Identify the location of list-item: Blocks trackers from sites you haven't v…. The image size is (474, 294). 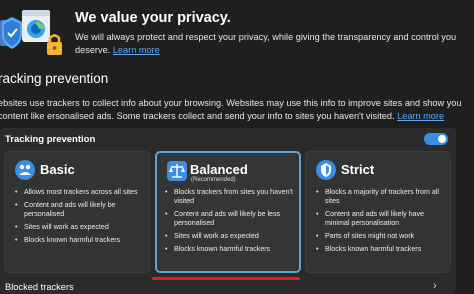
(230, 197).